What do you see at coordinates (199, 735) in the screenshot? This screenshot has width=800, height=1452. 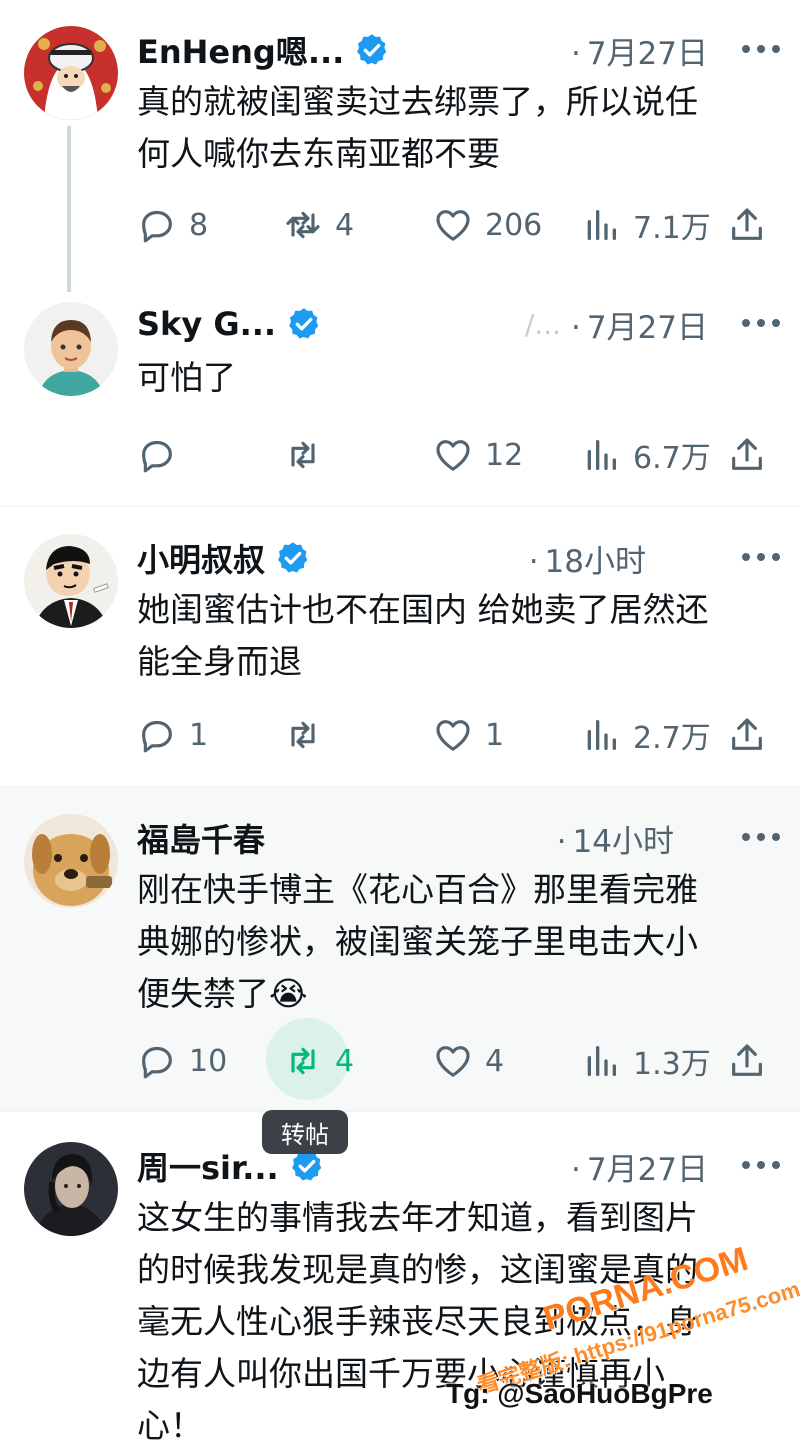 I see `reply-count: 1` at bounding box center [199, 735].